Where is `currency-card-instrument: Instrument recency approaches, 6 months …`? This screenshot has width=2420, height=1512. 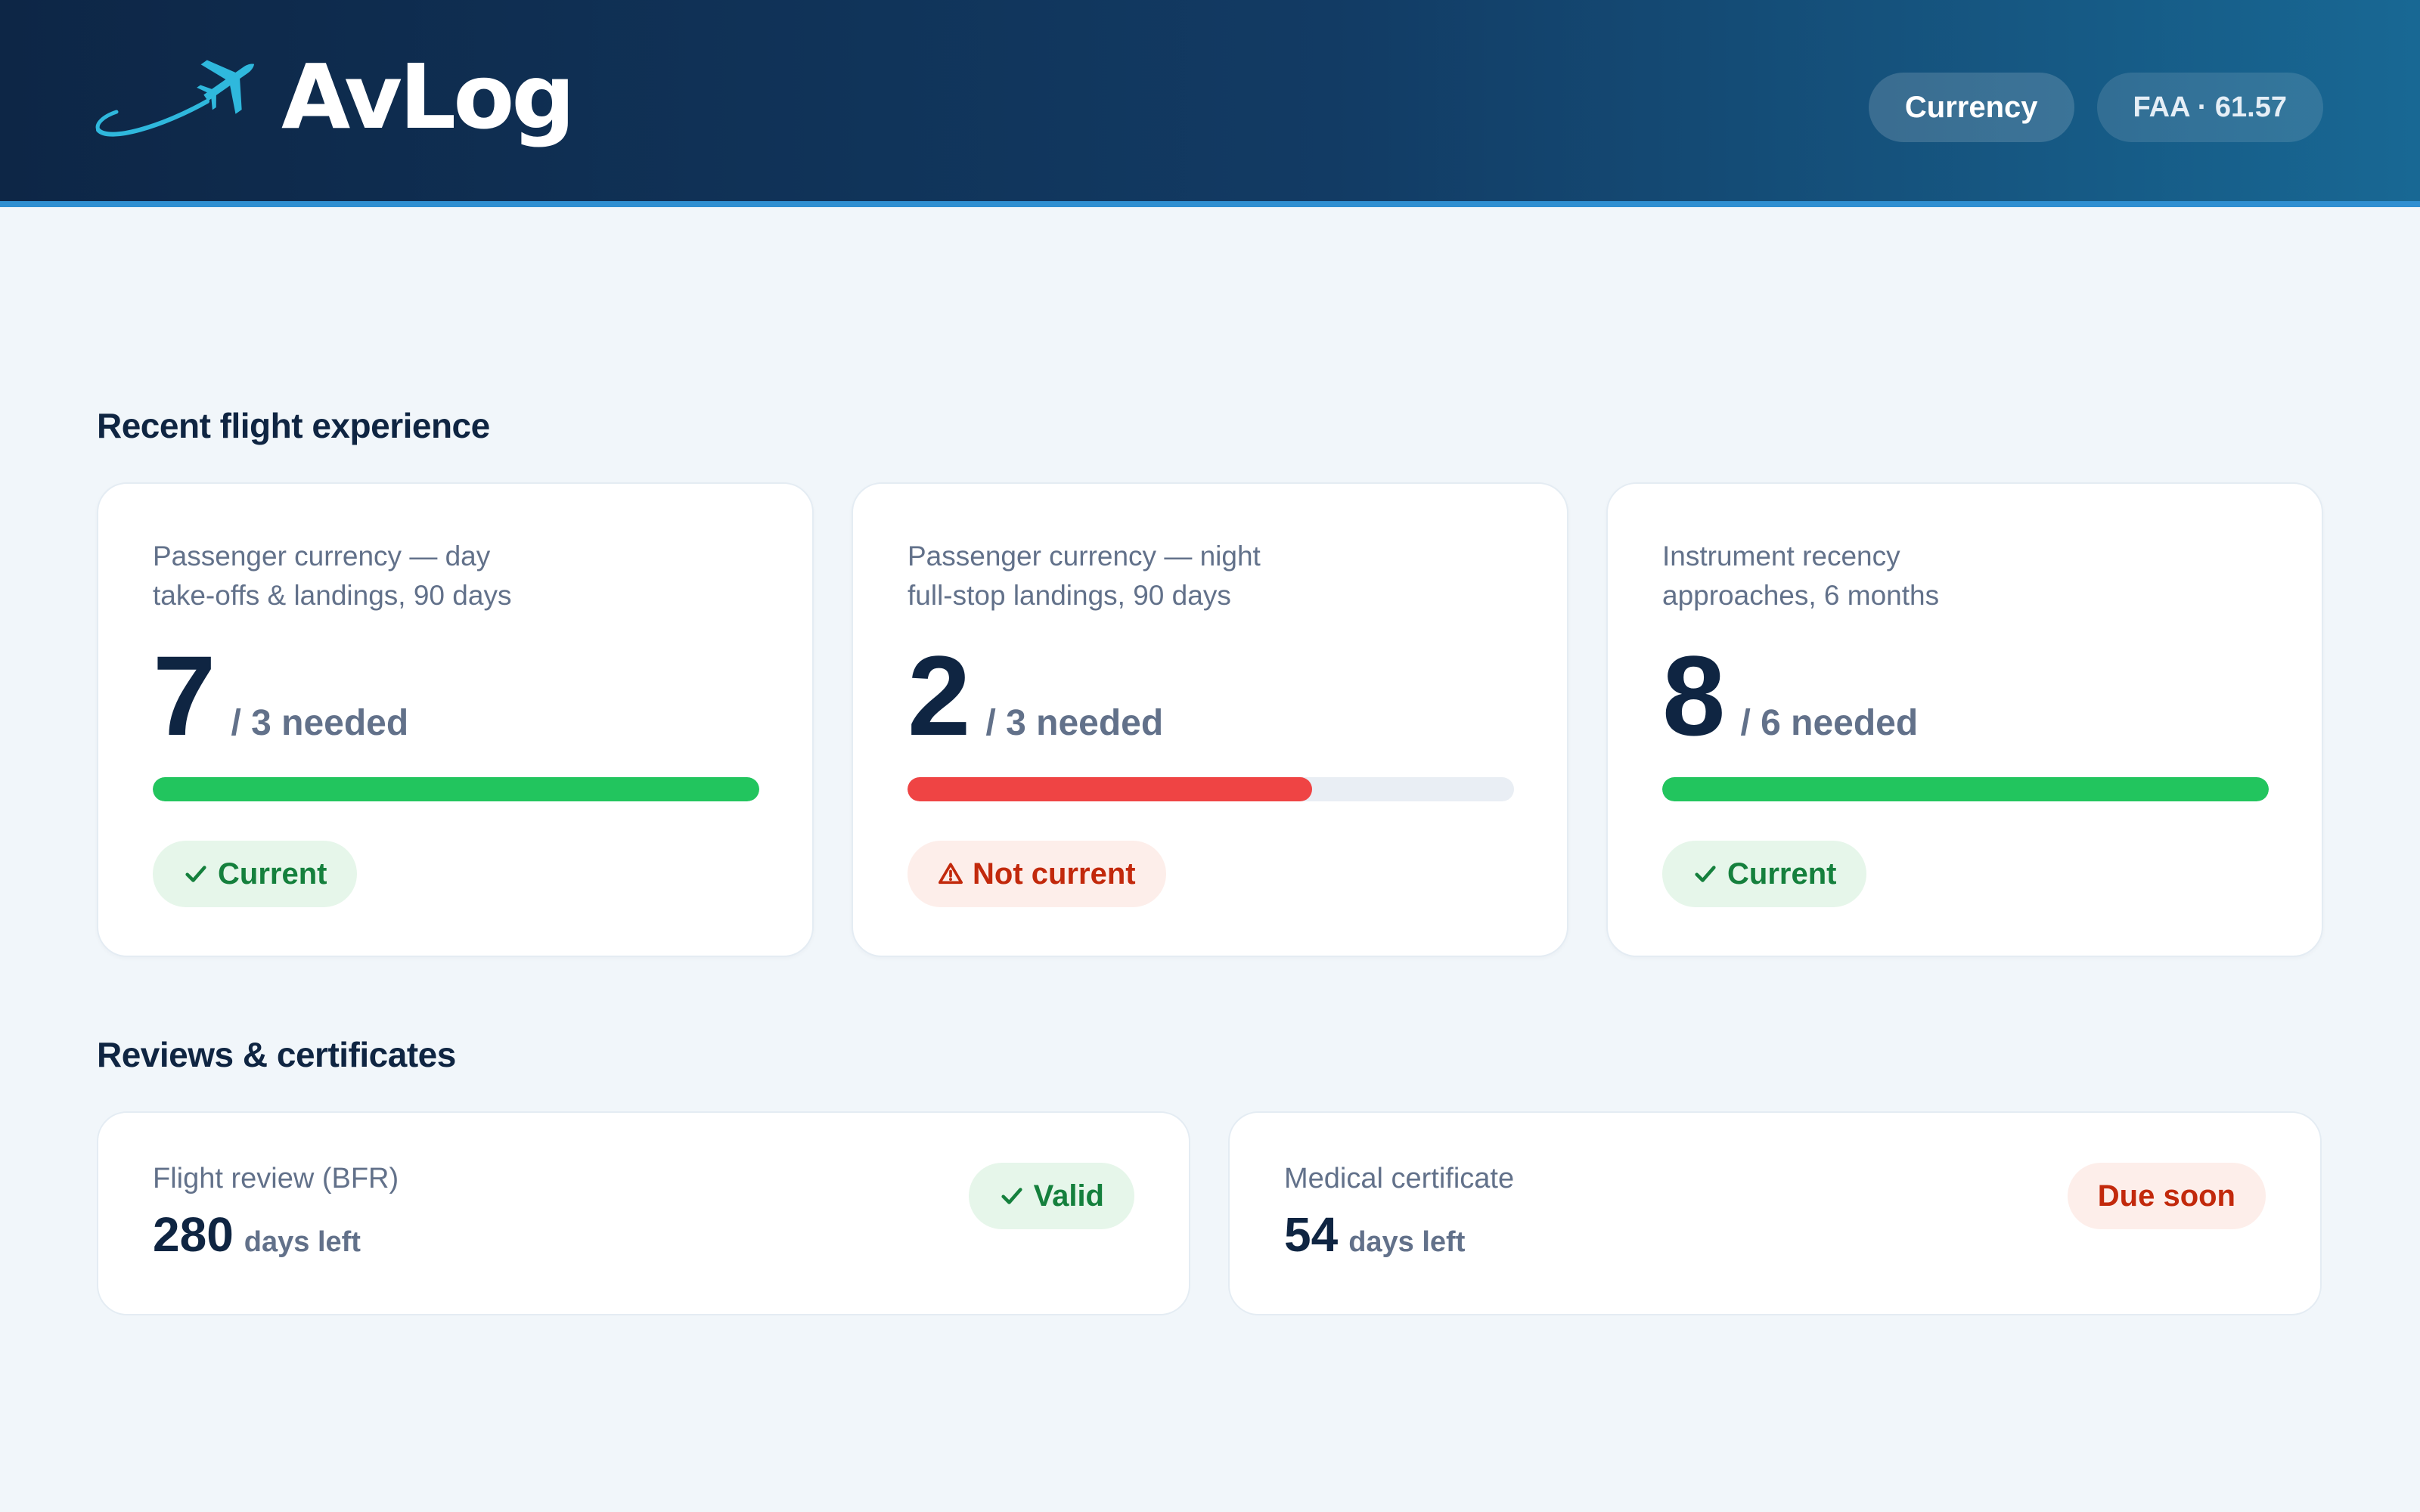
currency-card-instrument: Instrument recency approaches, 6 months … is located at coordinates (1964, 719).